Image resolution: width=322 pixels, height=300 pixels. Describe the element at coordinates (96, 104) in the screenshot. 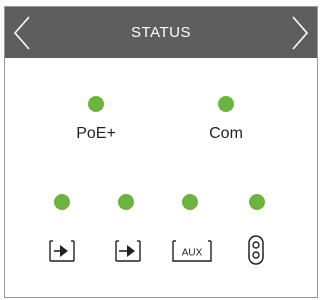

I see `poe-status-led` at that location.